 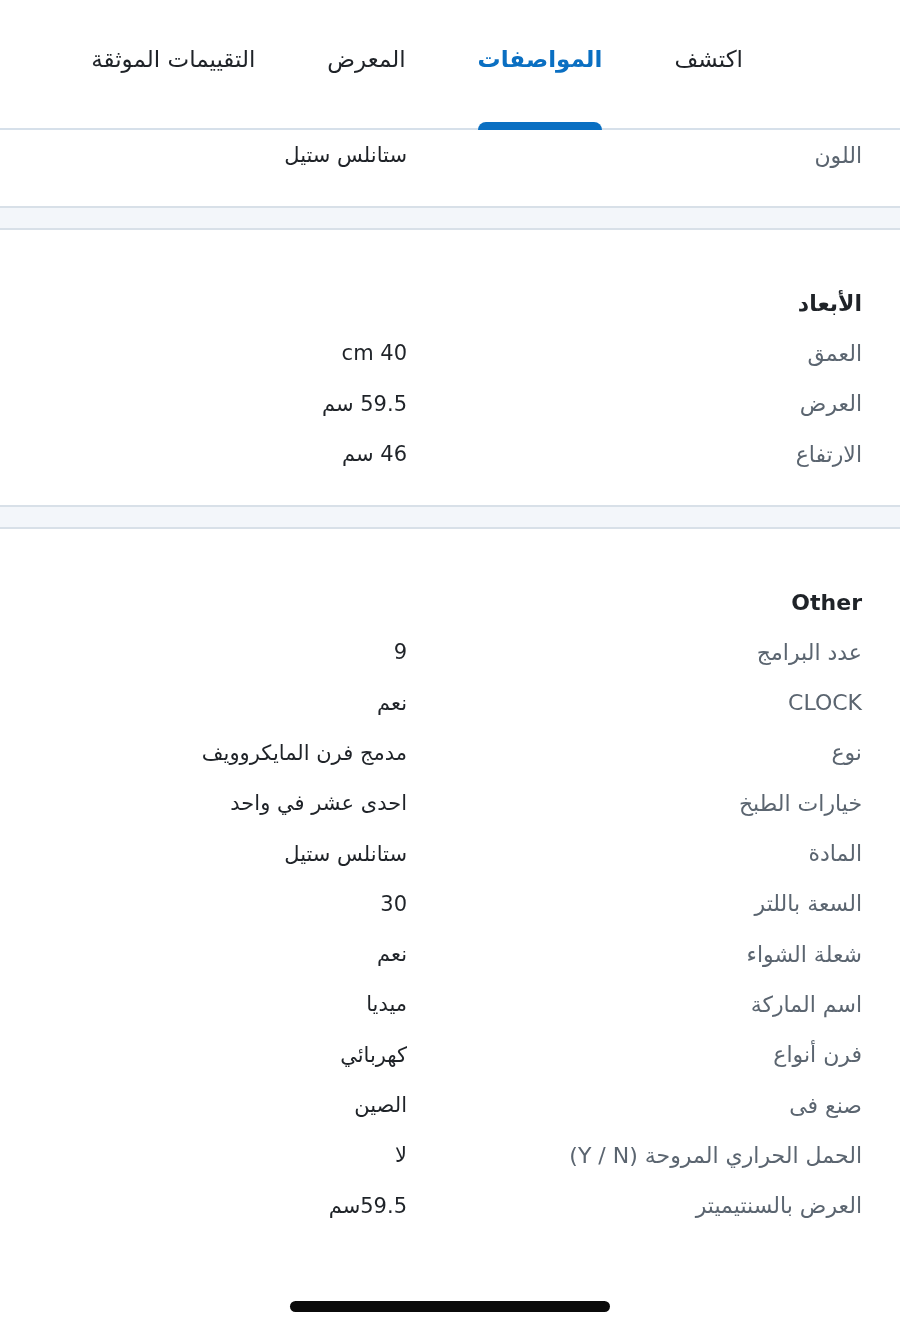 I want to click on spec-value: احدى عشر في واحد, so click(x=318, y=803).